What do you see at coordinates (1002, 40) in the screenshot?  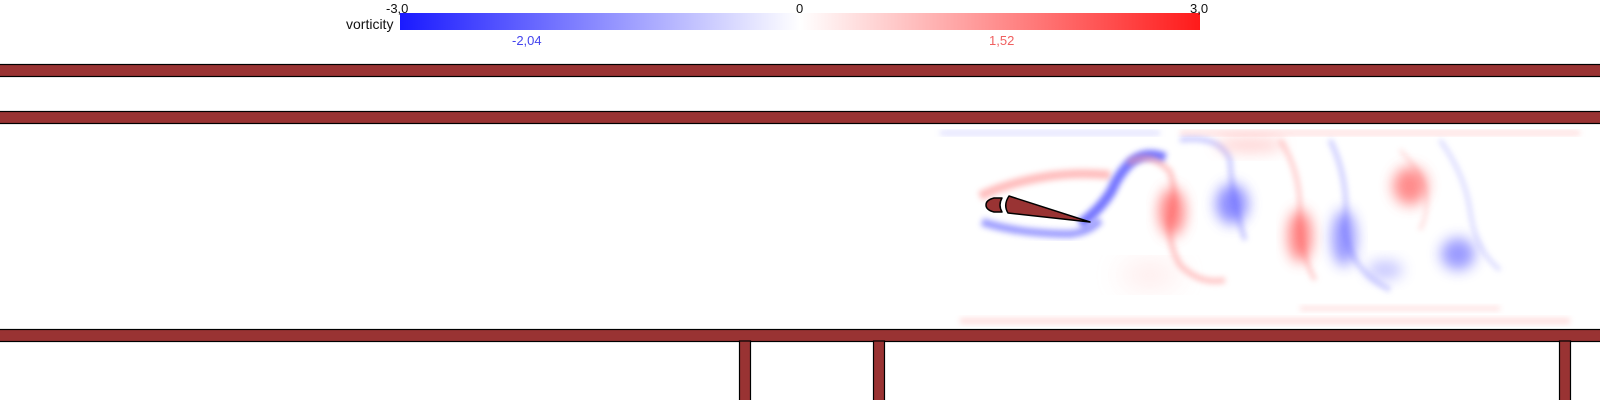 I see `colorbar-positive-marker: 1,52` at bounding box center [1002, 40].